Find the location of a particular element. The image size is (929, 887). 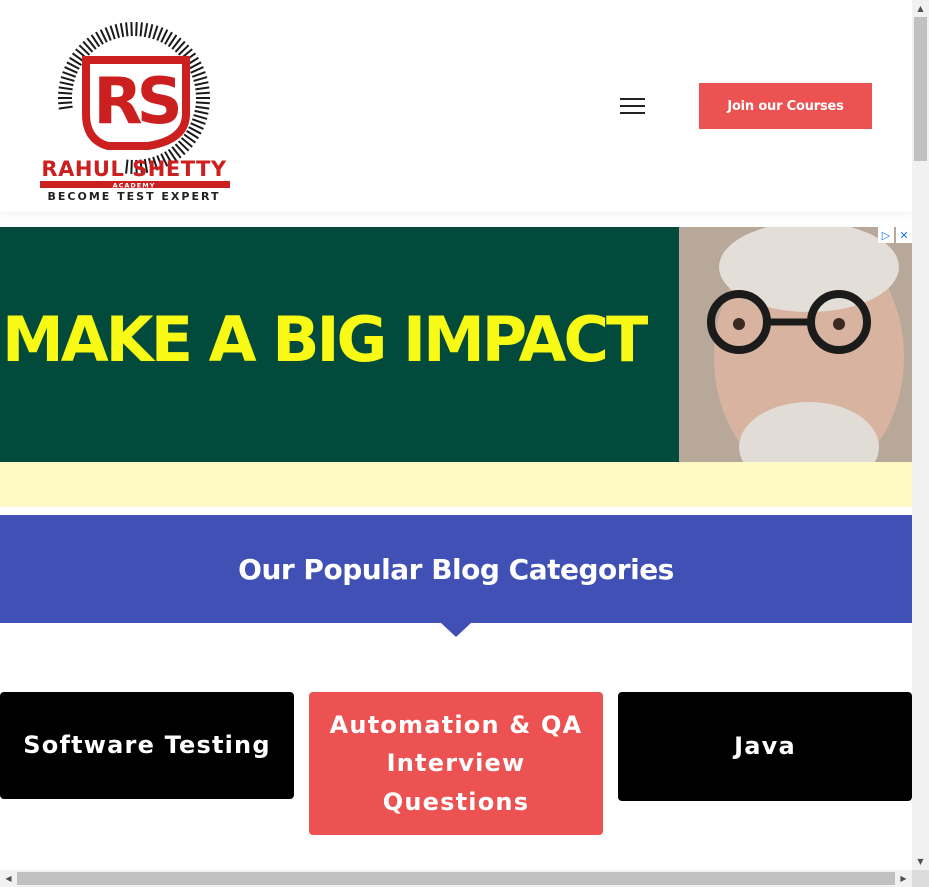

close-icon: ✕ is located at coordinates (904, 235).